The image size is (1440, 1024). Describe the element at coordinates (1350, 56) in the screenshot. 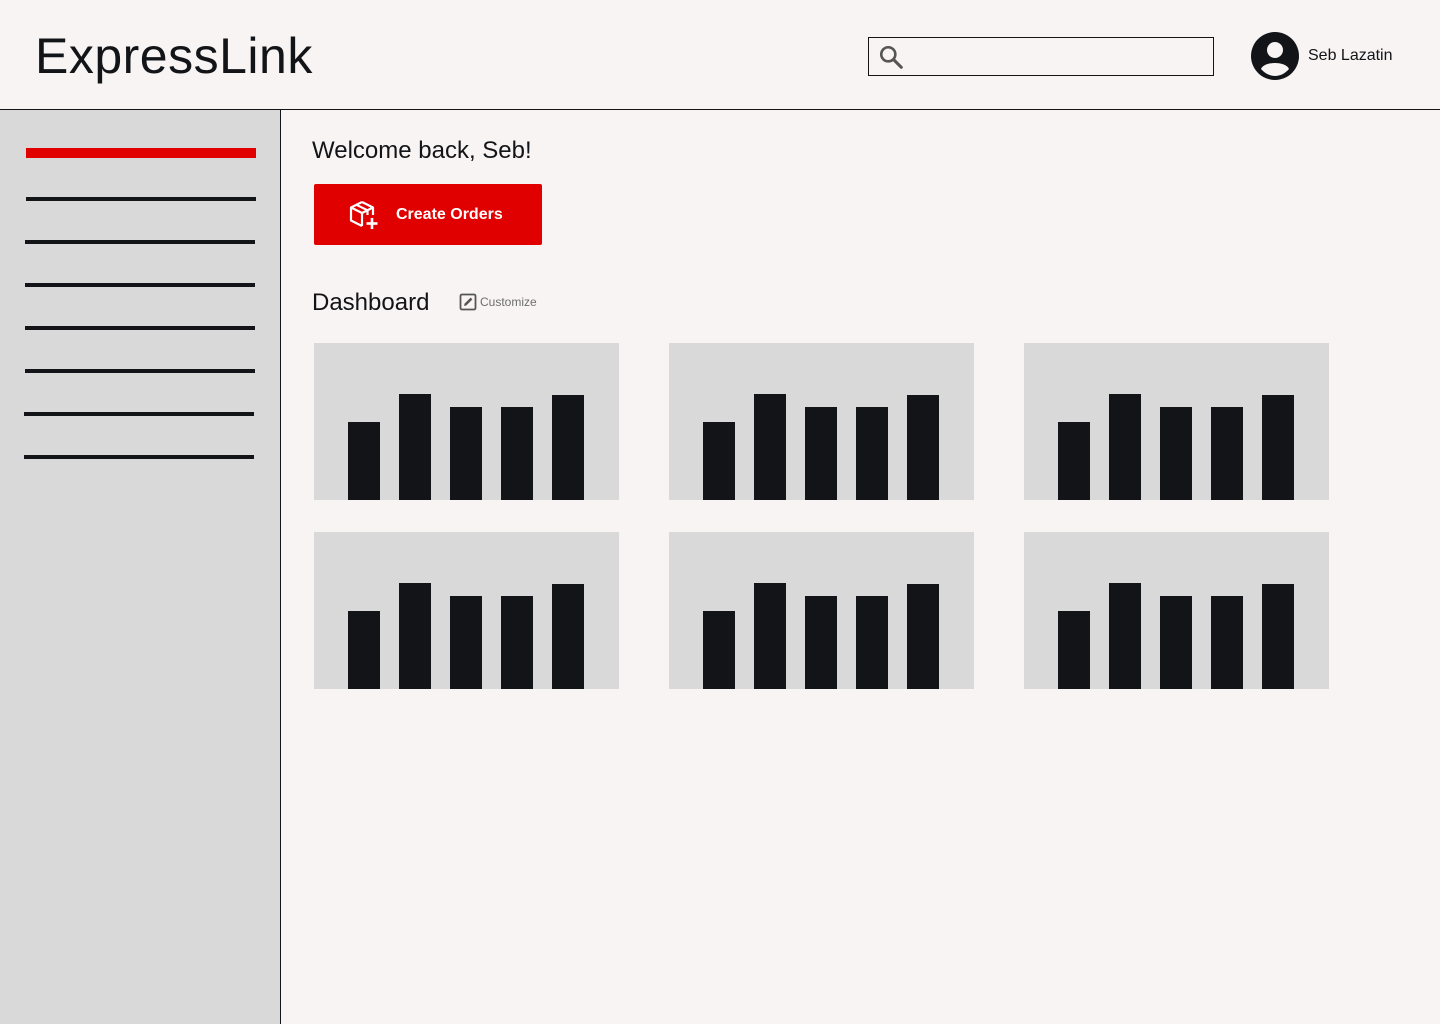

I see `user-name: Seb Lazatin` at that location.